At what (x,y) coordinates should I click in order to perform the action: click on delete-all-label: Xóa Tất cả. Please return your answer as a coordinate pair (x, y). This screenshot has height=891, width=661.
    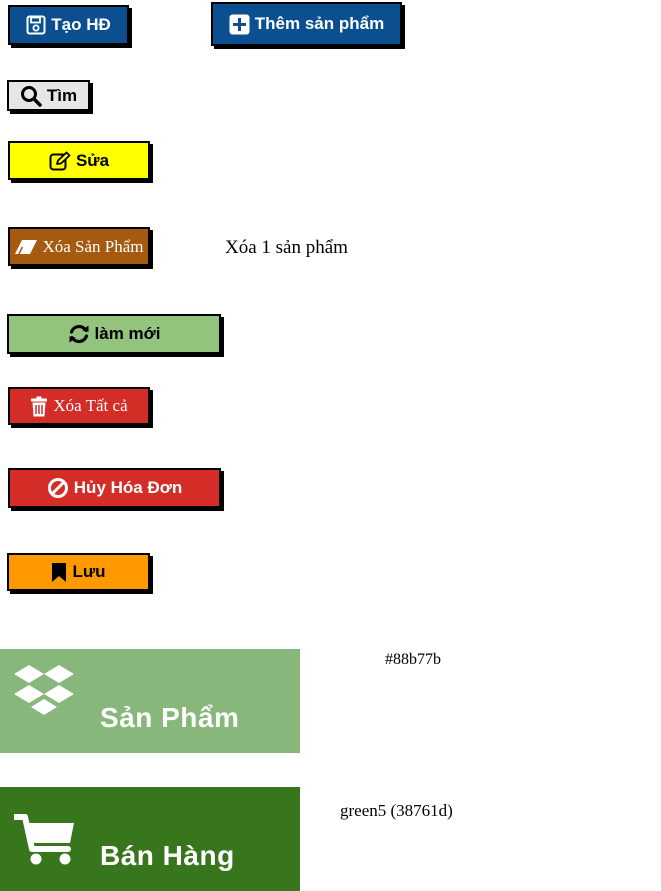
    Looking at the image, I should click on (90, 405).